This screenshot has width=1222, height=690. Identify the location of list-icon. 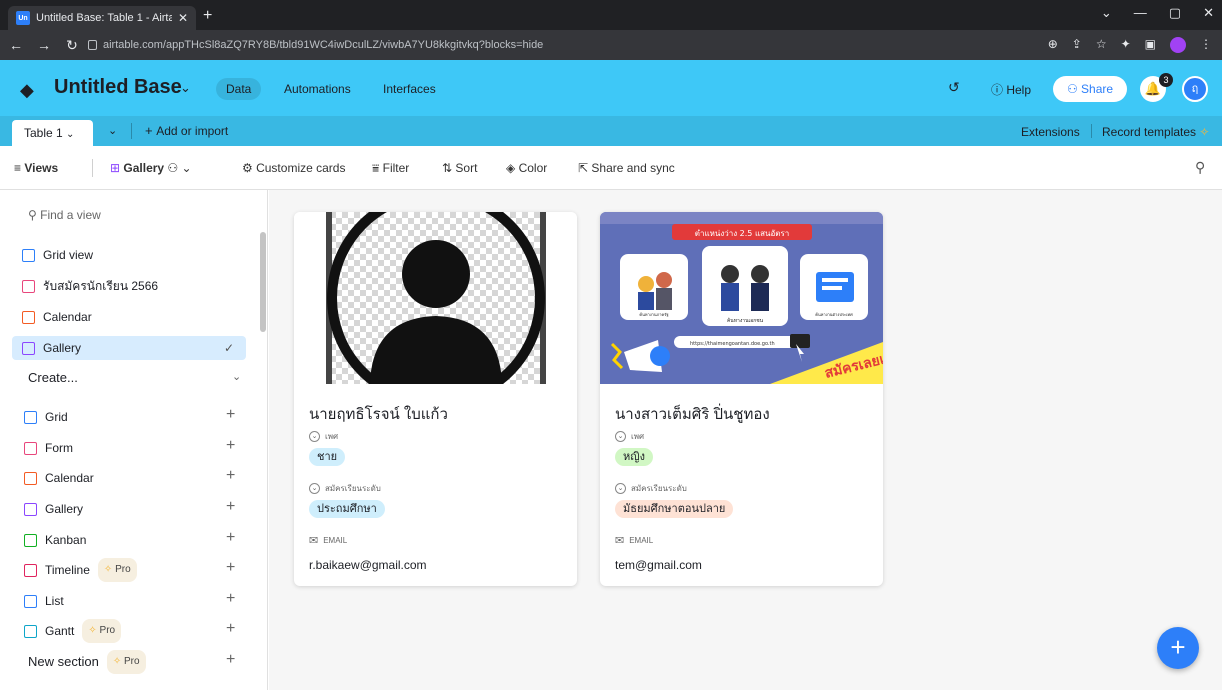
(30, 601).